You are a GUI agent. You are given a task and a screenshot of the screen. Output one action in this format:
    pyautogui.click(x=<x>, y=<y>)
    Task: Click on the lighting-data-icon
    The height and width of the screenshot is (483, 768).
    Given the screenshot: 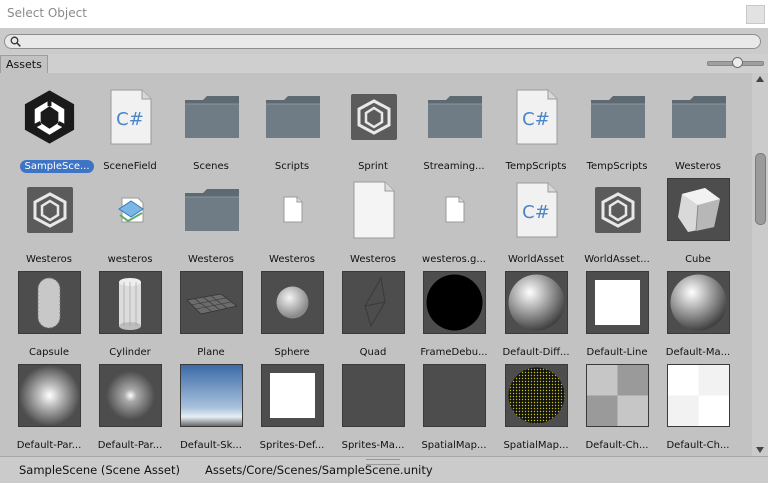 What is the action you would take?
    pyautogui.click(x=130, y=209)
    